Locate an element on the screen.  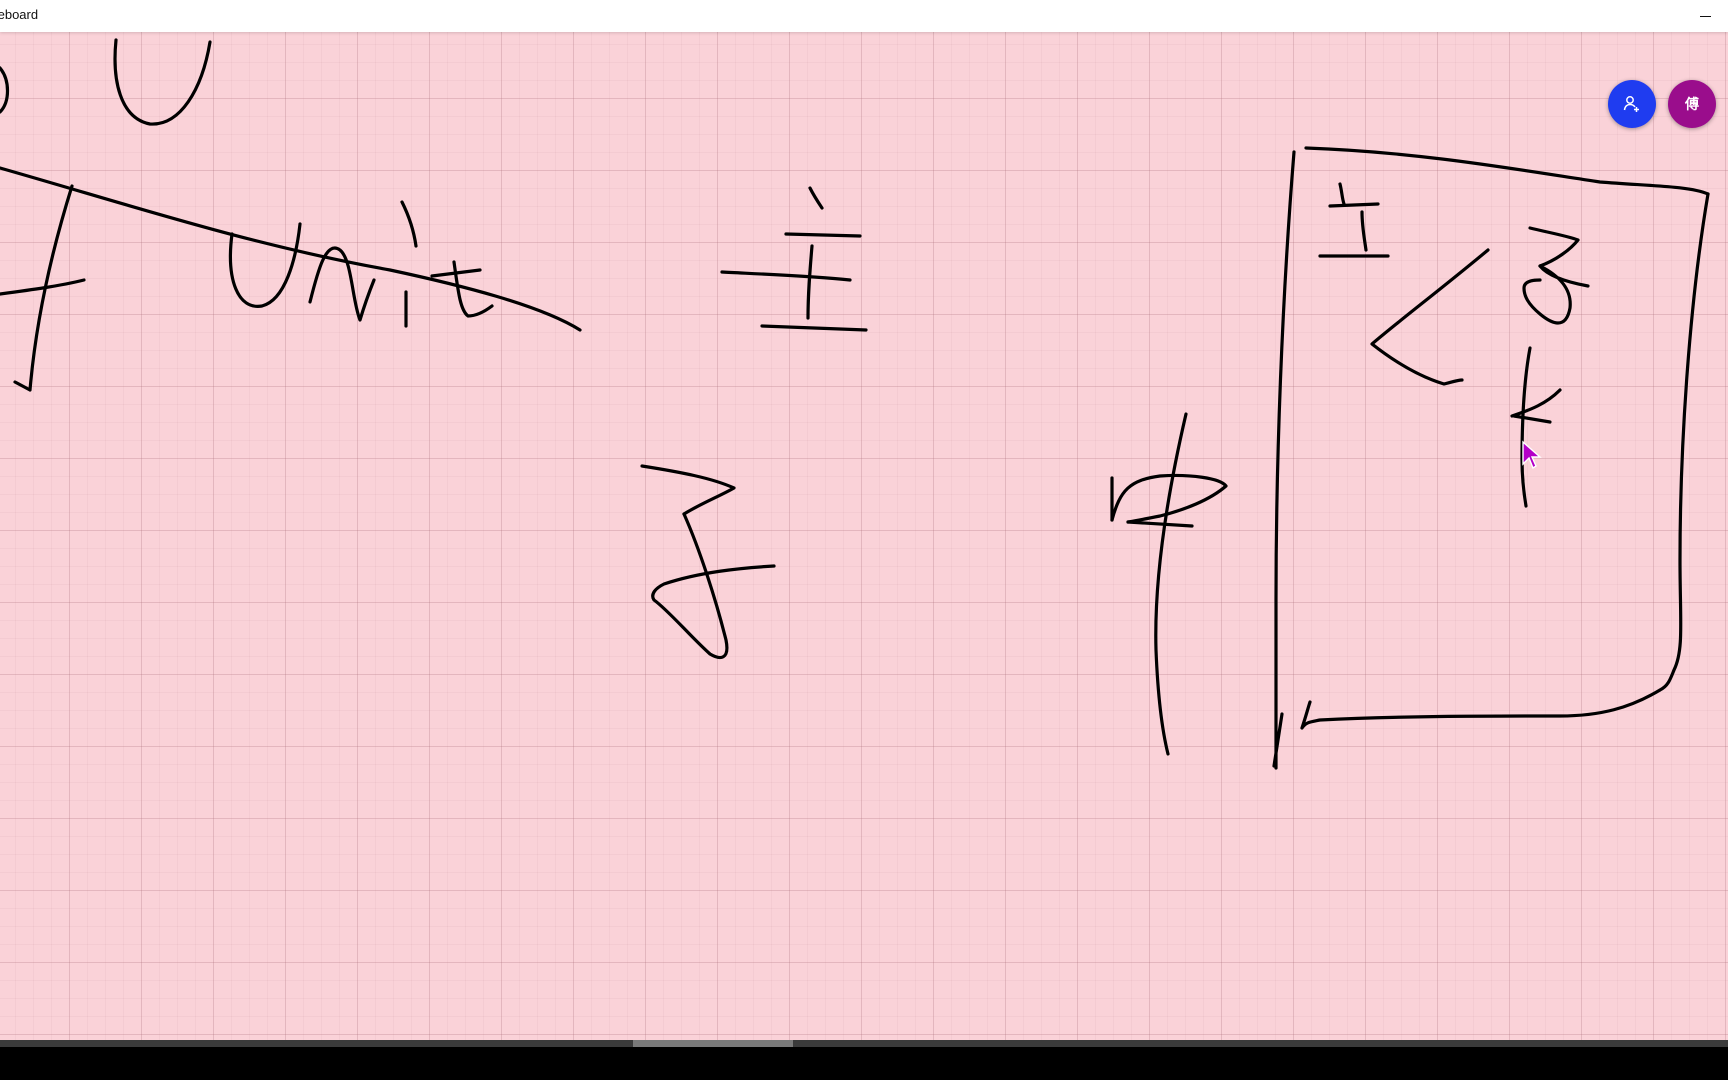
ink-stroke-small-vertical is located at coordinates (1526, 427).